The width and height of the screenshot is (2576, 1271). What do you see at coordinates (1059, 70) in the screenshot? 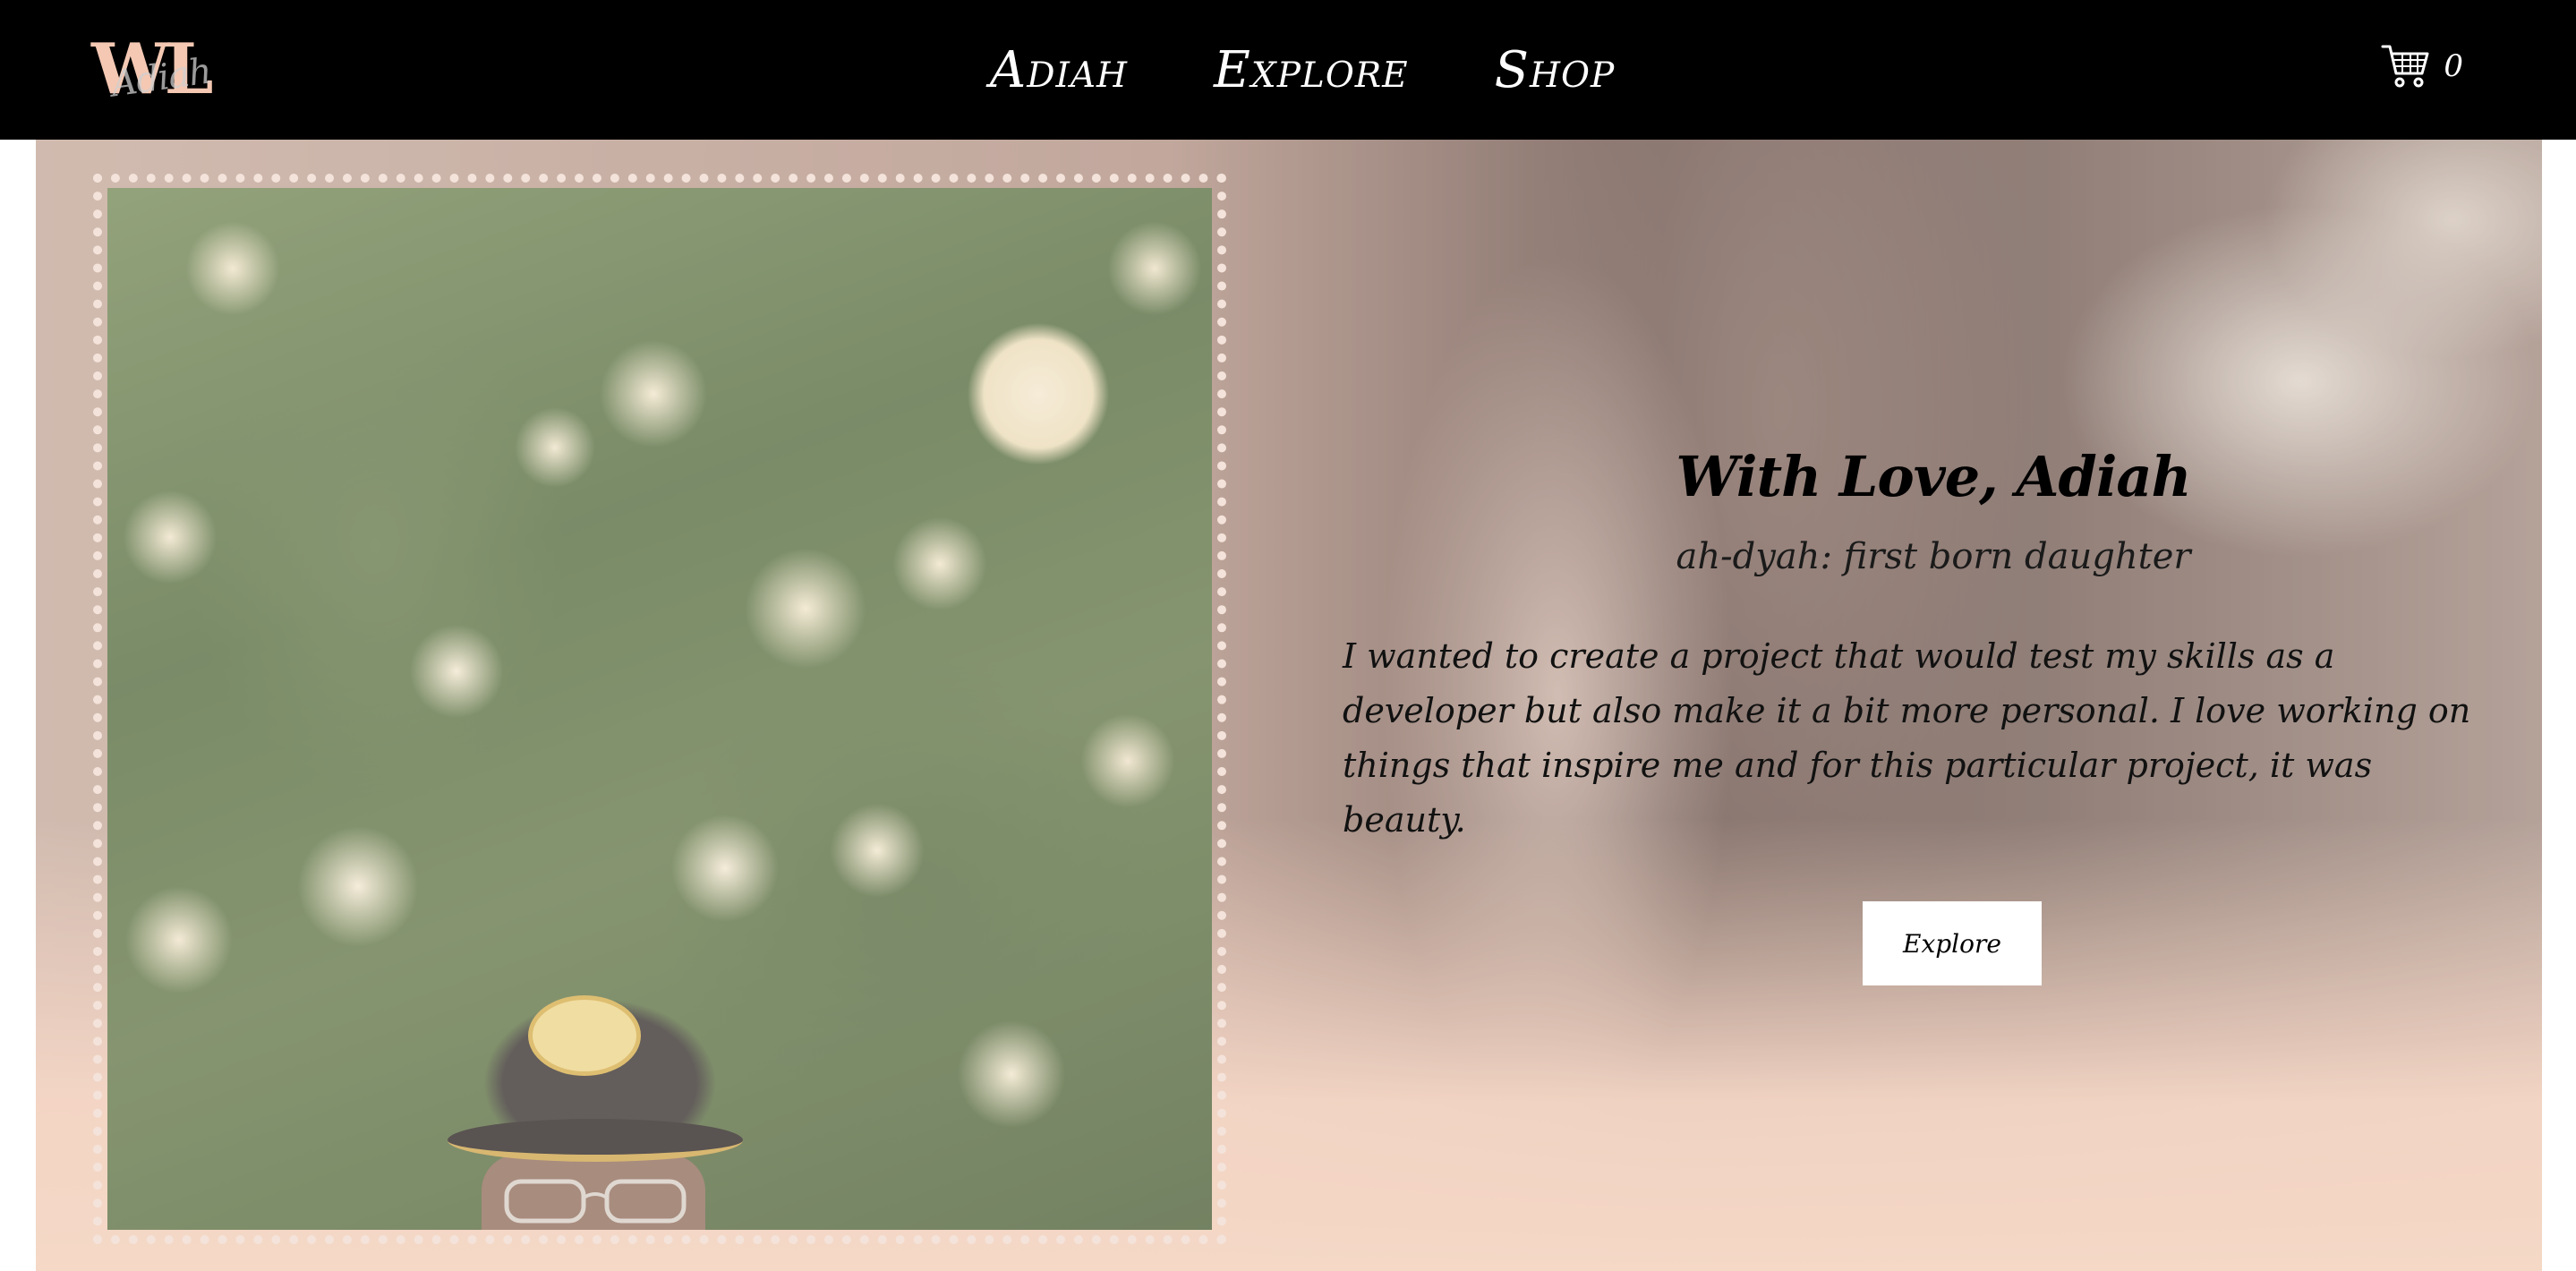
I see `nav-link-adiah: Adiah` at bounding box center [1059, 70].